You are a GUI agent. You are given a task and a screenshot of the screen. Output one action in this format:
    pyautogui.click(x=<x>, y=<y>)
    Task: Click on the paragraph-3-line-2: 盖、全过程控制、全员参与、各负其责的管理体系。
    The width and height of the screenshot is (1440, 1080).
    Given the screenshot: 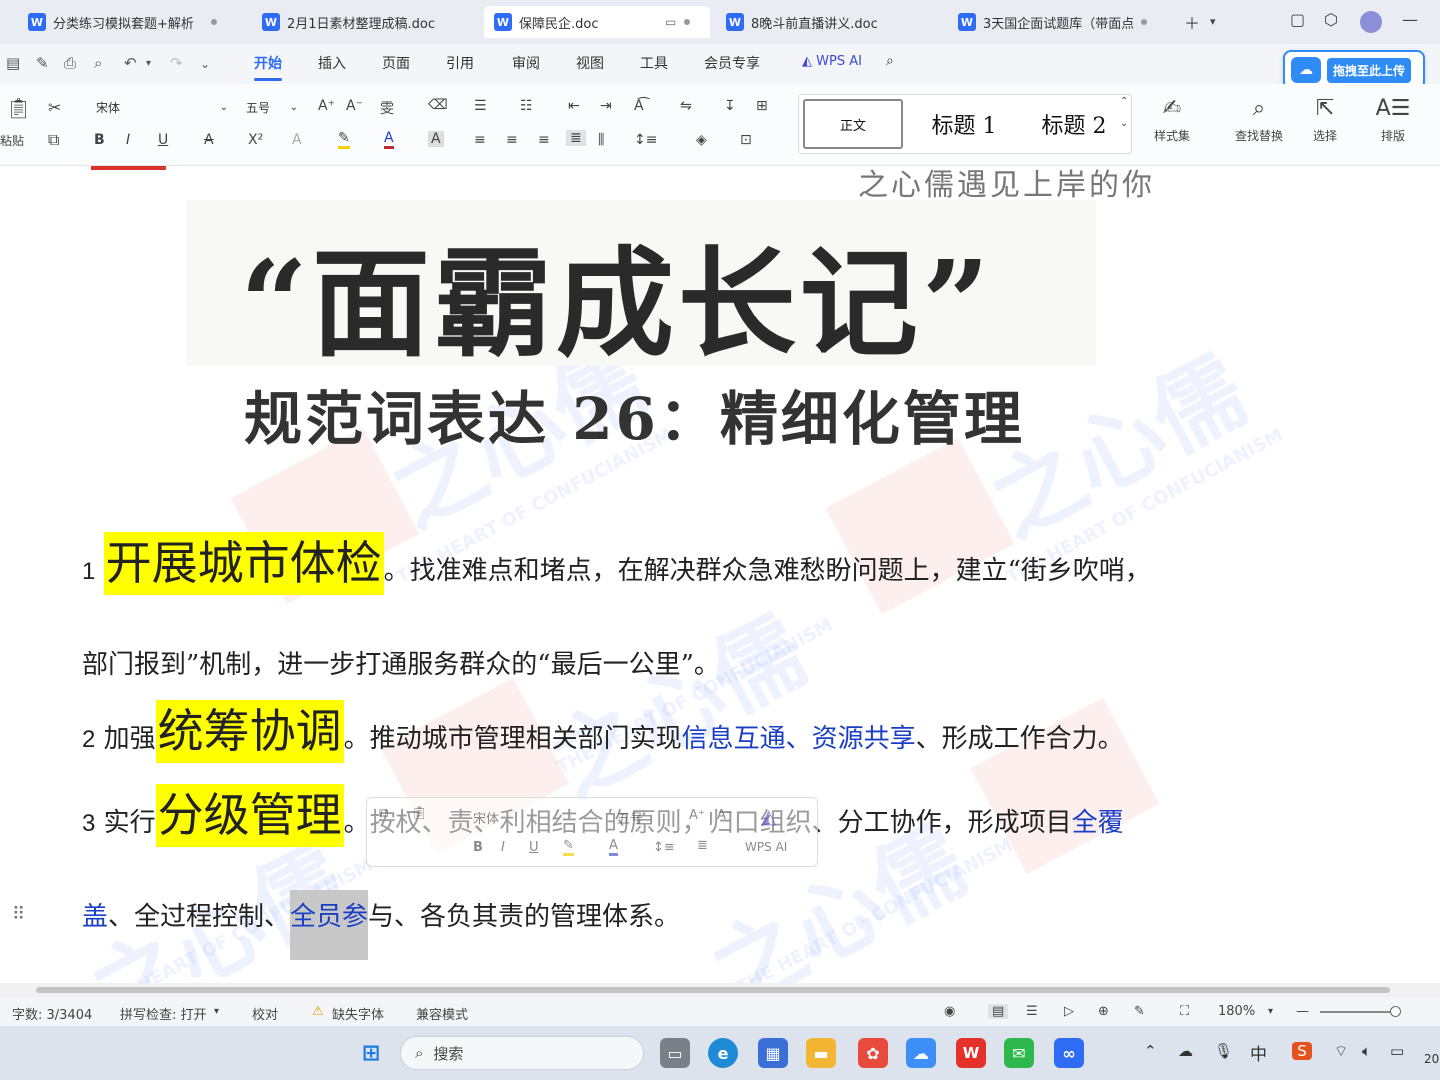 What is the action you would take?
    pyautogui.click(x=381, y=925)
    